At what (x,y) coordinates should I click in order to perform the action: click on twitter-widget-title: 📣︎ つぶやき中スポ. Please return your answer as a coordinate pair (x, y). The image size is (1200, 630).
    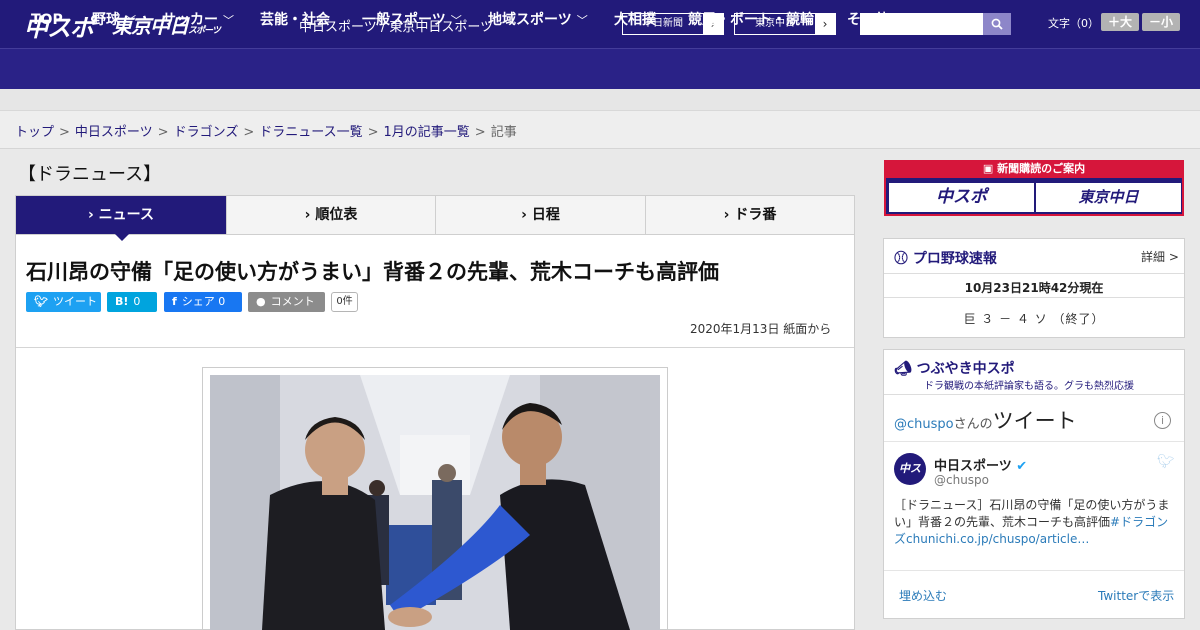
    Looking at the image, I should click on (954, 368).